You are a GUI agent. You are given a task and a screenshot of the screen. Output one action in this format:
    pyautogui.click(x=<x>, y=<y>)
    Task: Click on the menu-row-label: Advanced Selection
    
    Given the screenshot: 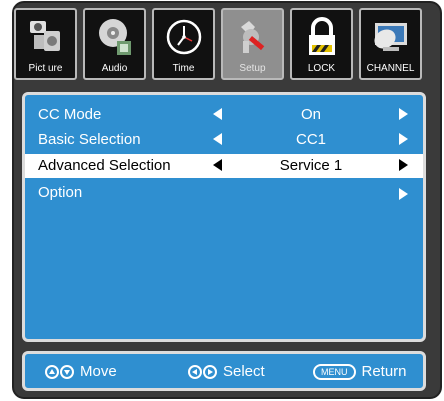 What is the action you would take?
    pyautogui.click(x=104, y=165)
    